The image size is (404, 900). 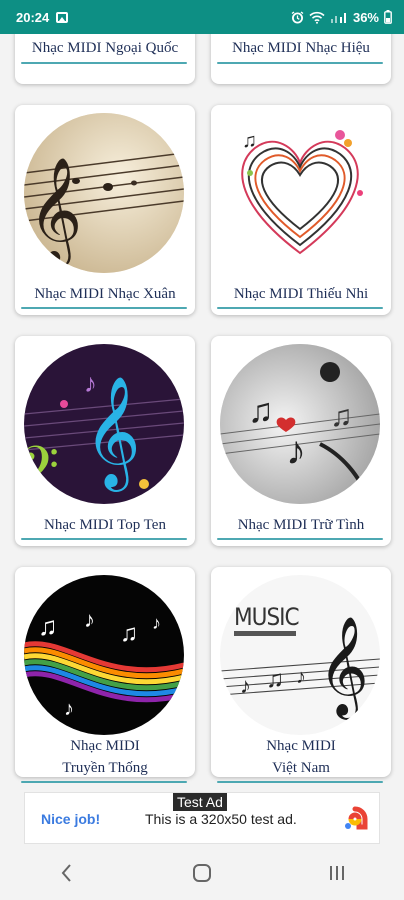 I want to click on status-right: 36%, so click(x=341, y=17).